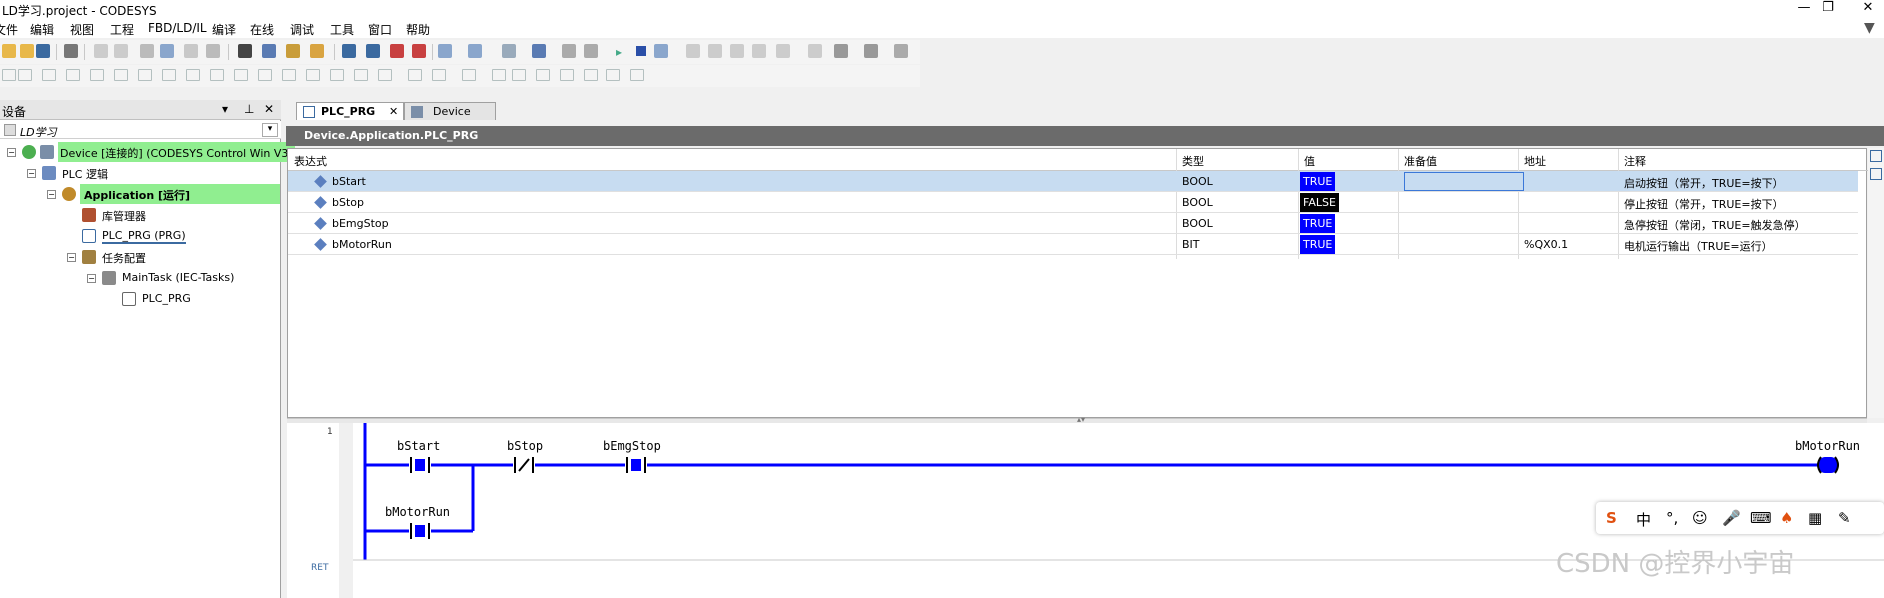 This screenshot has height=598, width=1884. Describe the element at coordinates (417, 512) in the screenshot. I see `contact-label-bmotorrun-parallel: bMotorRun` at that location.